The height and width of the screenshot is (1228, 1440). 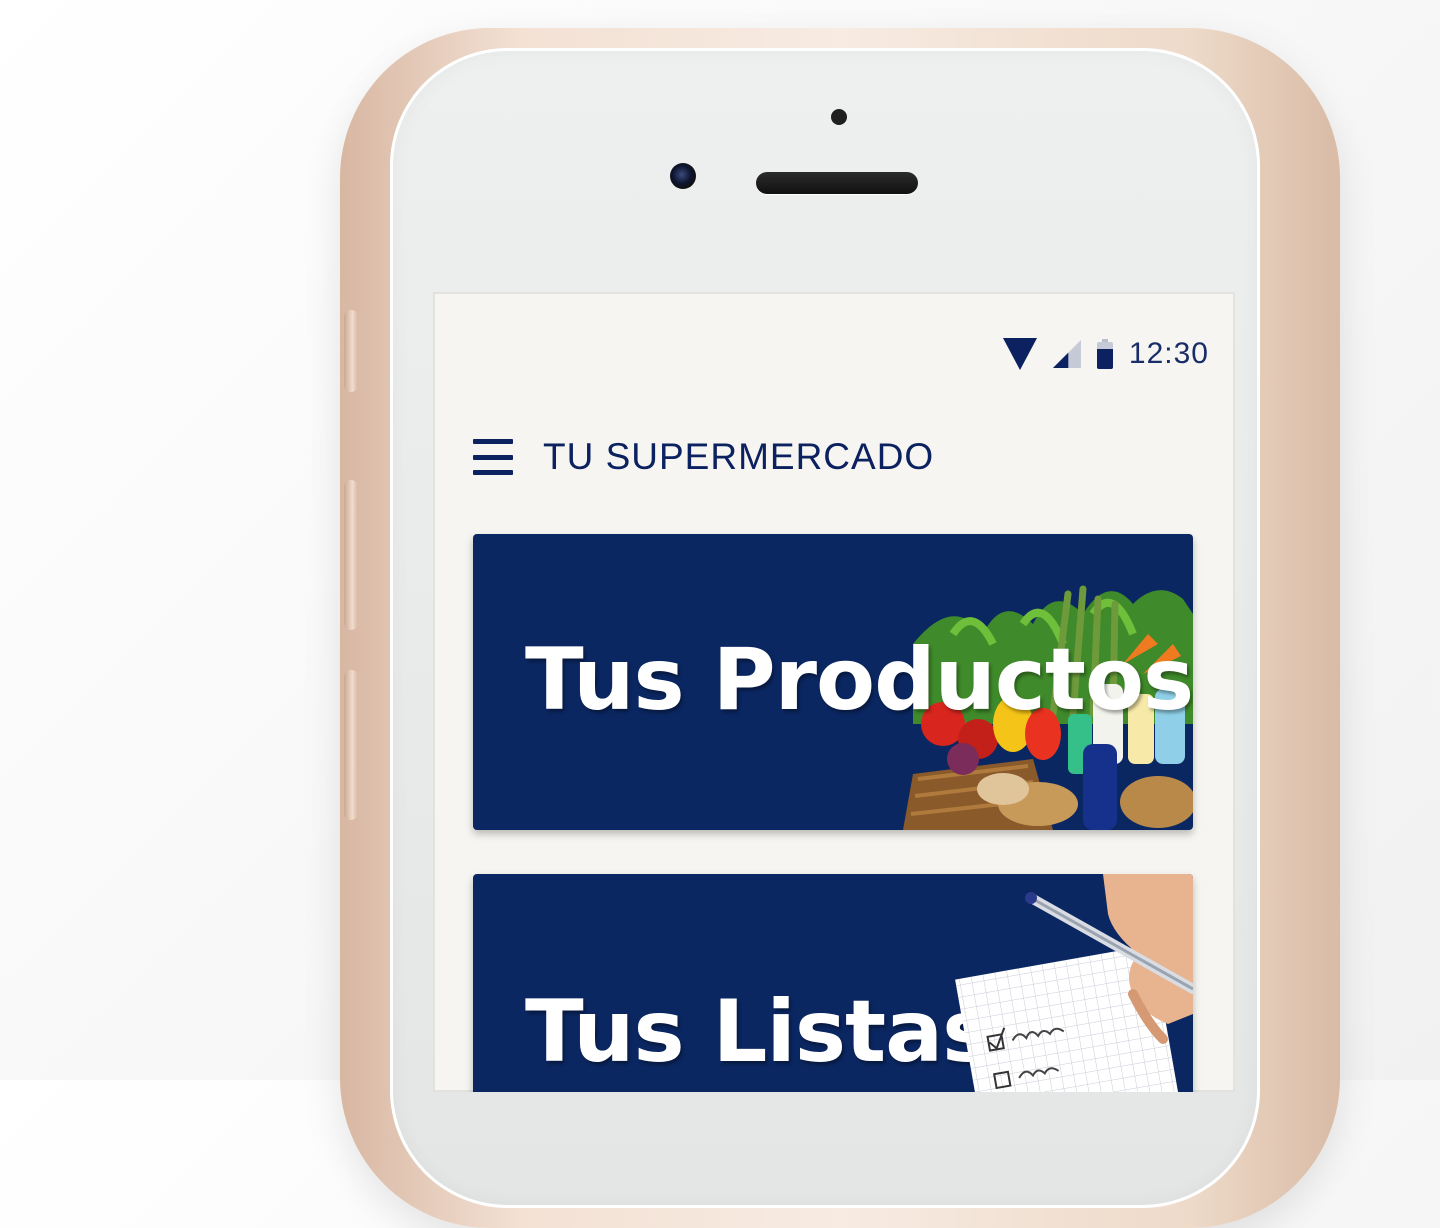 I want to click on products-card: Tus Productos, so click(x=833, y=682).